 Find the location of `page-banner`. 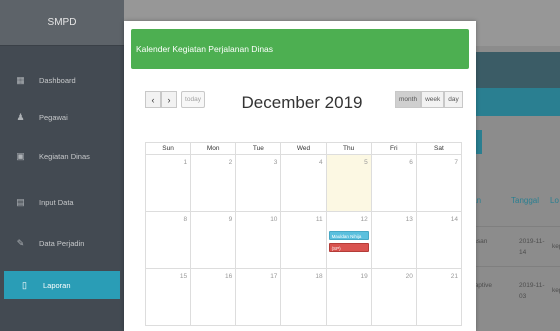

page-banner is located at coordinates (515, 84).